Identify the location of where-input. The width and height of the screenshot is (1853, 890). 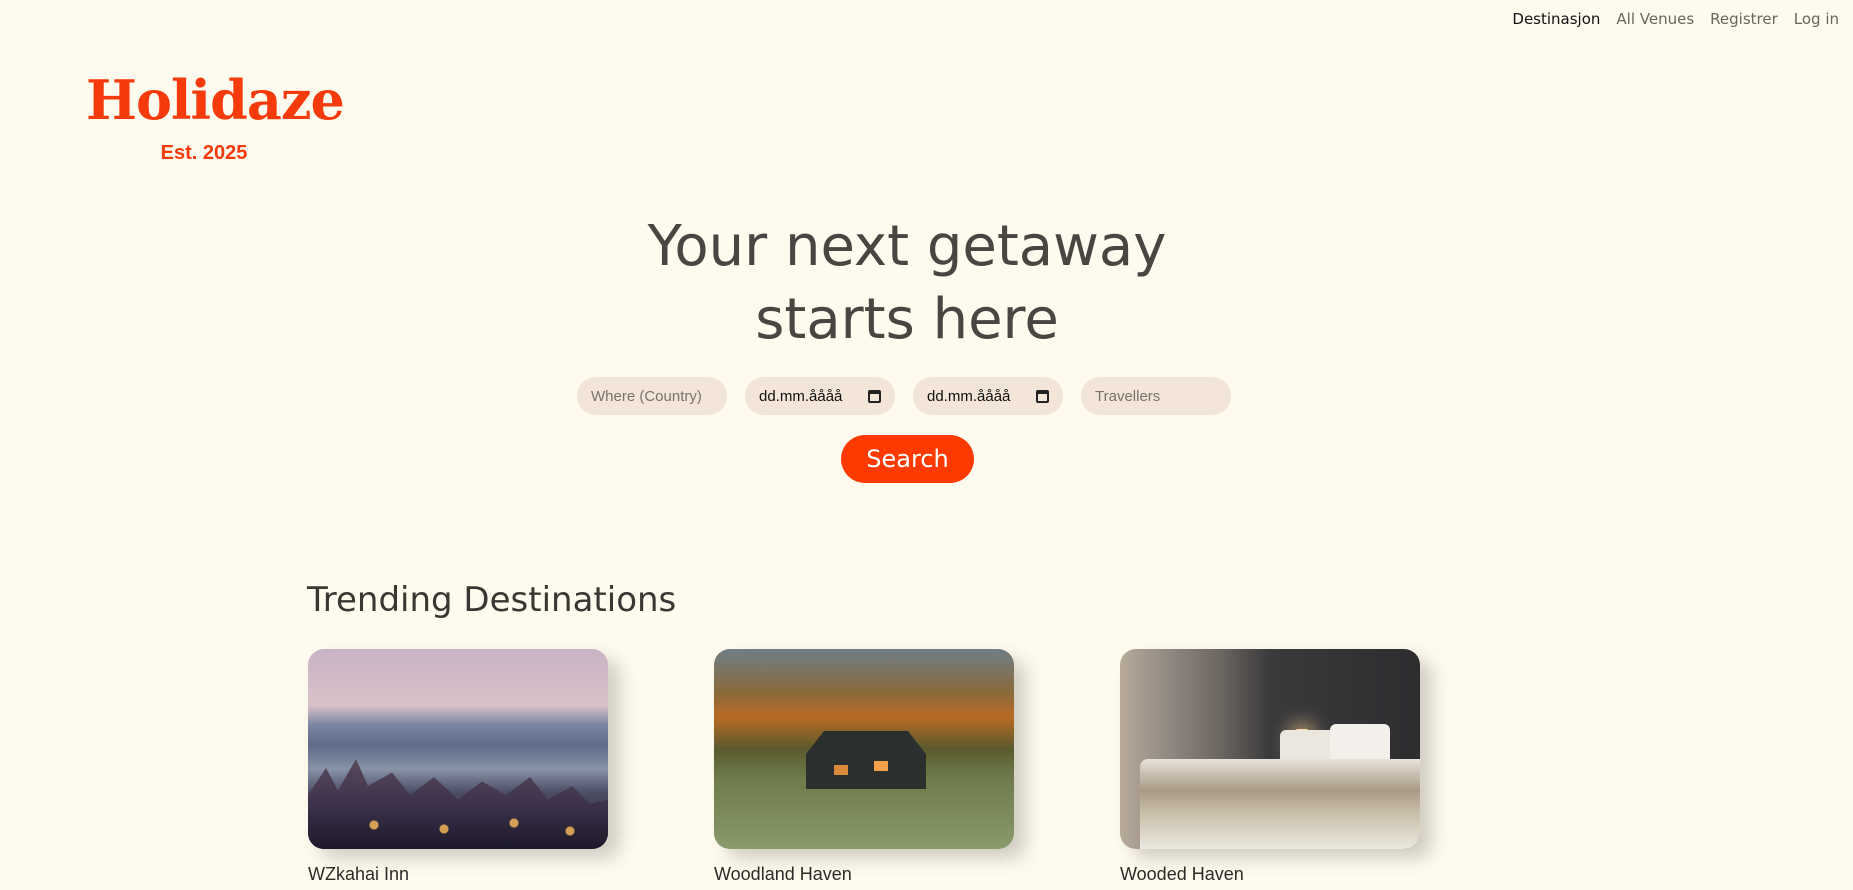
(652, 396).